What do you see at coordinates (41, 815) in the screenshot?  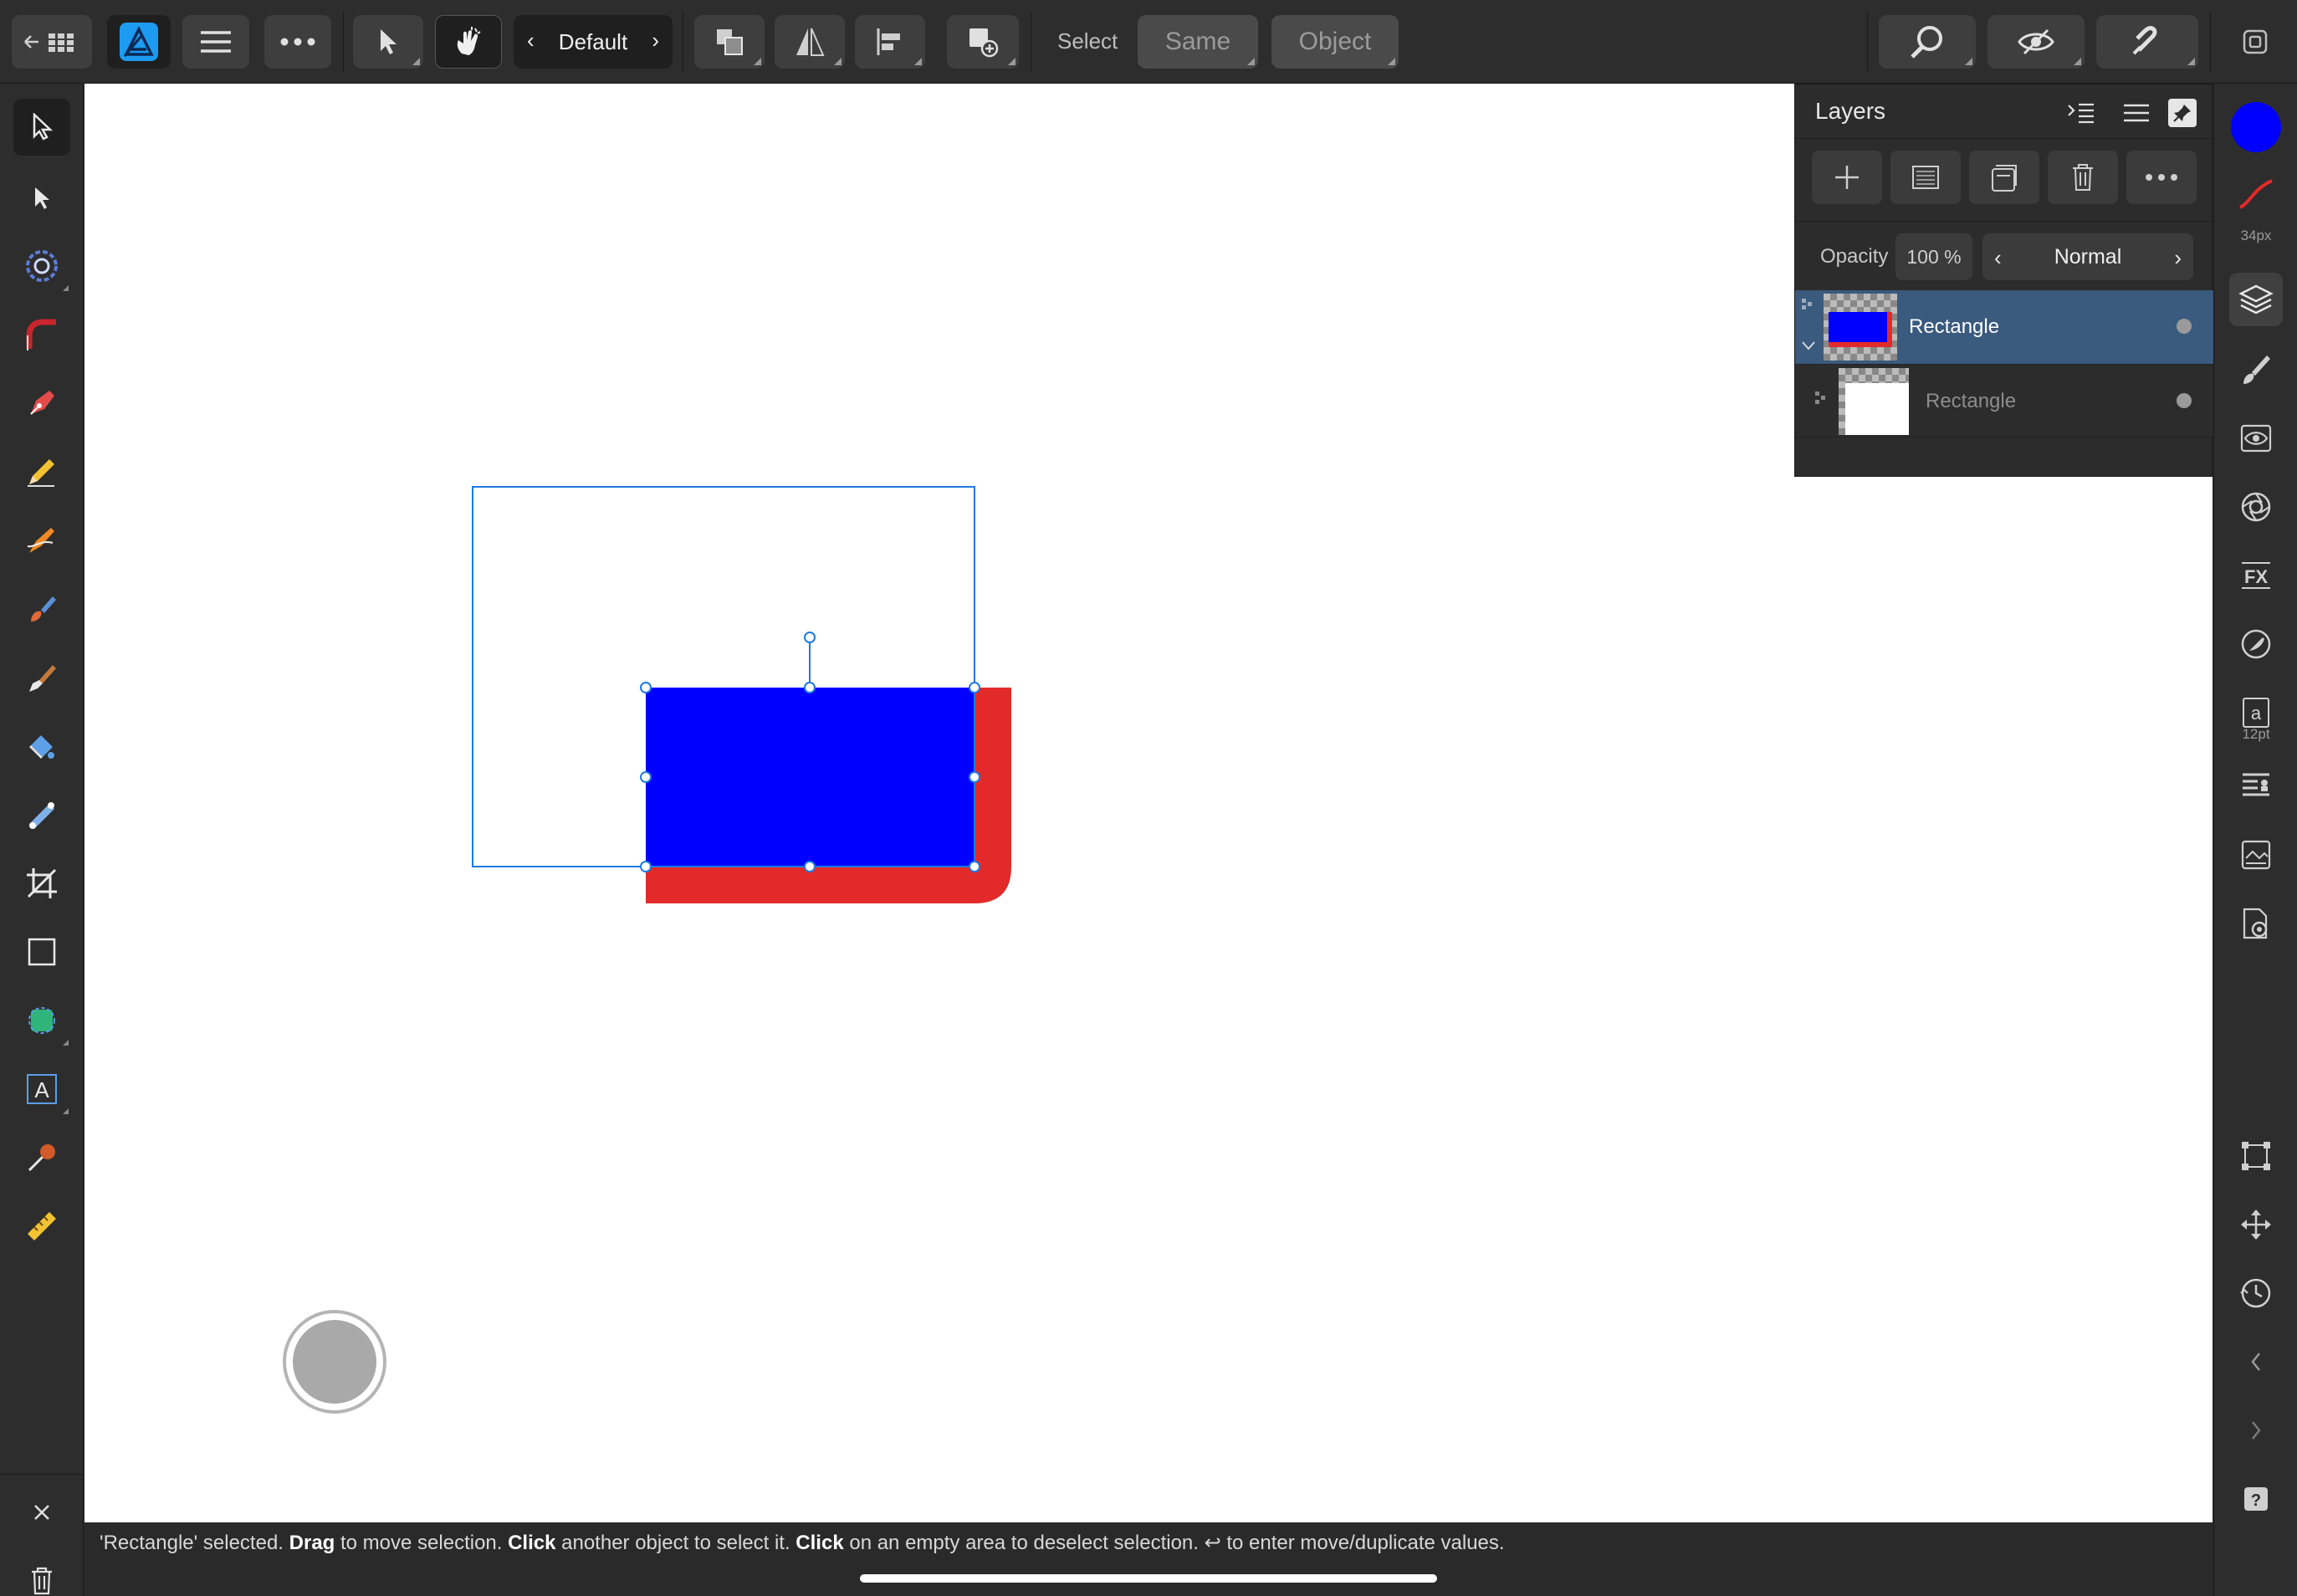 I see `transparency-tool` at bounding box center [41, 815].